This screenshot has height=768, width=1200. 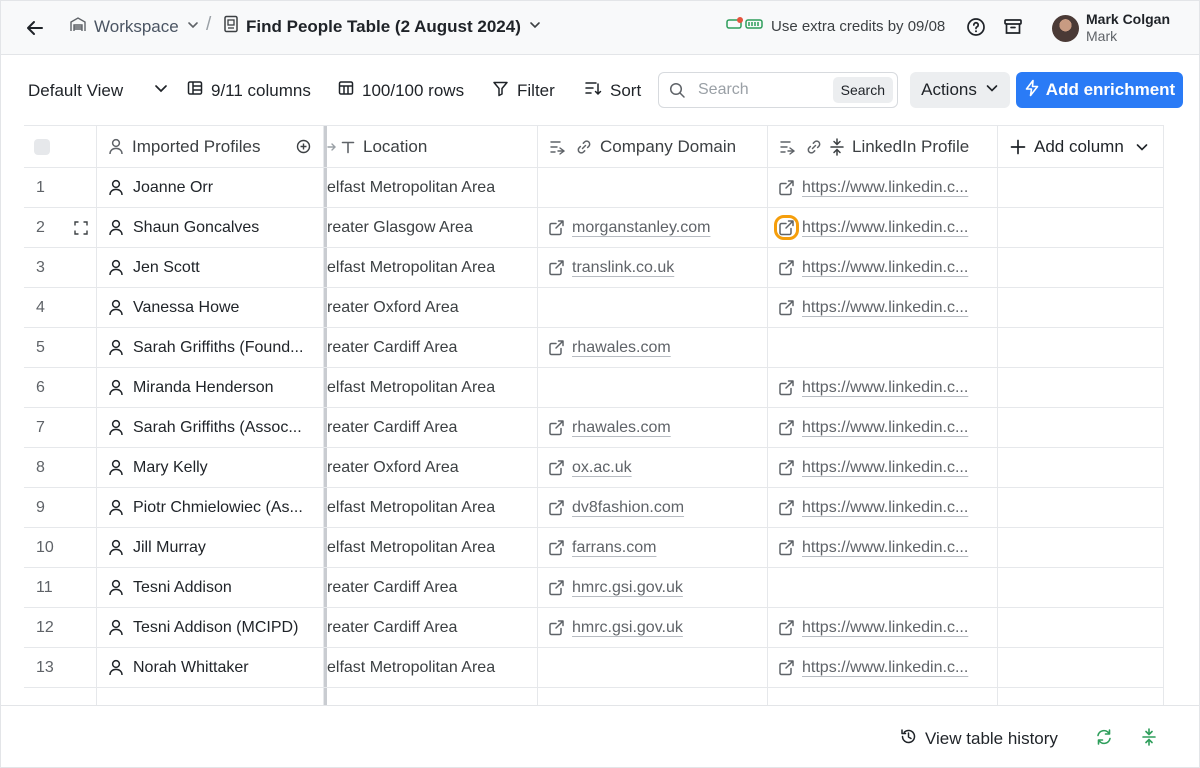 What do you see at coordinates (653, 467) in the screenshot?
I see `domain-cell: ox.ac.uk` at bounding box center [653, 467].